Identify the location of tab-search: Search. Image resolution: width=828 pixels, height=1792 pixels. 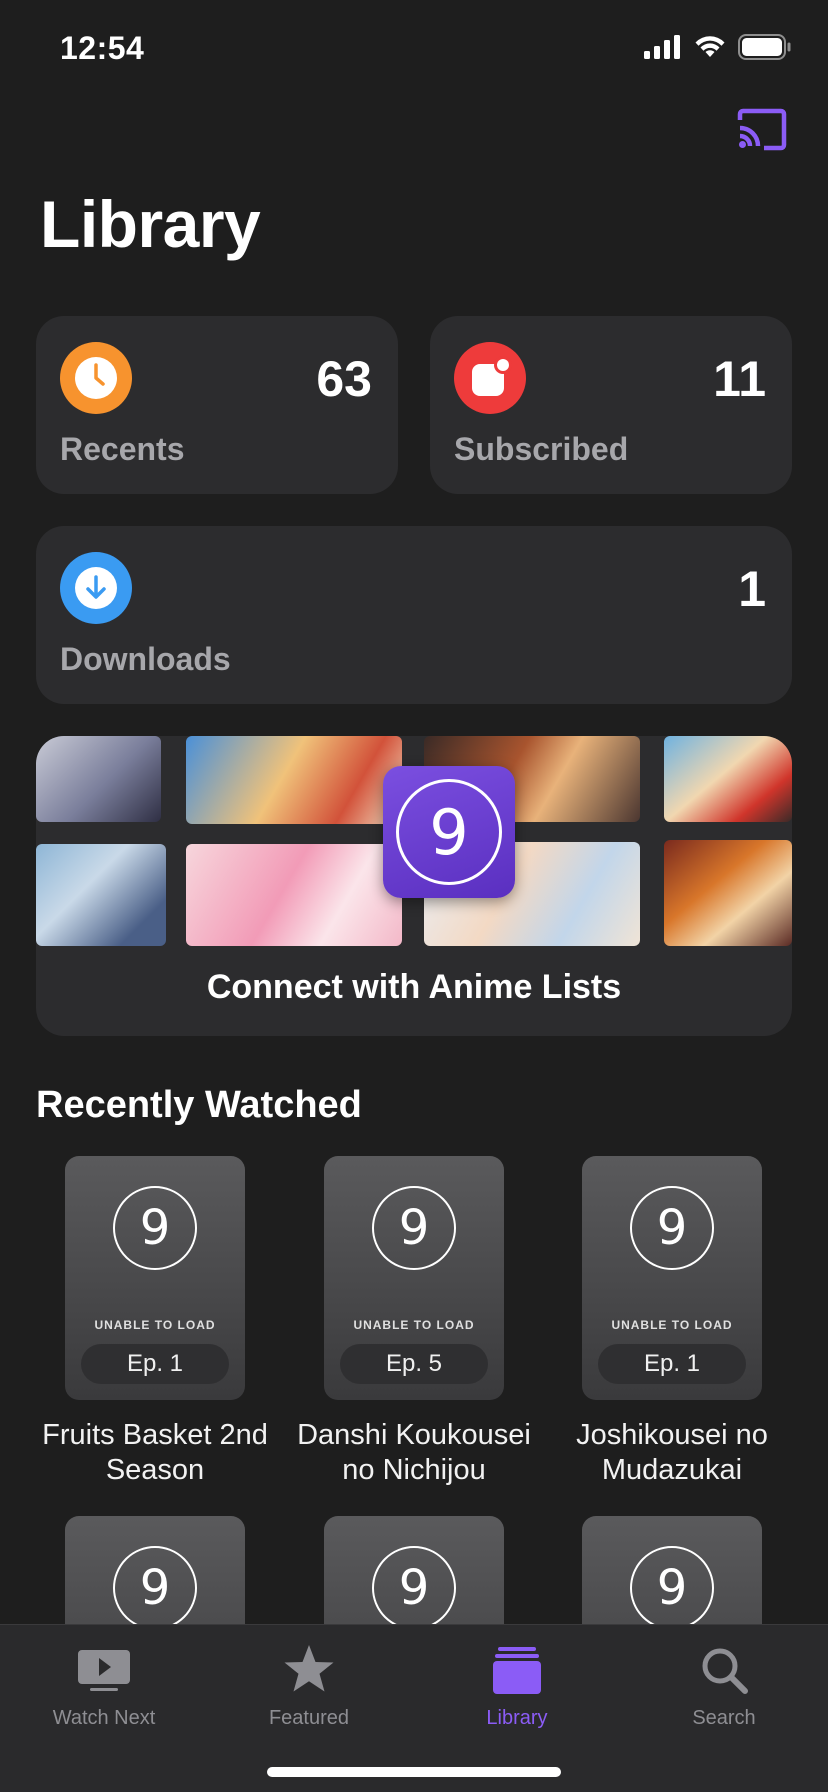
(724, 1684).